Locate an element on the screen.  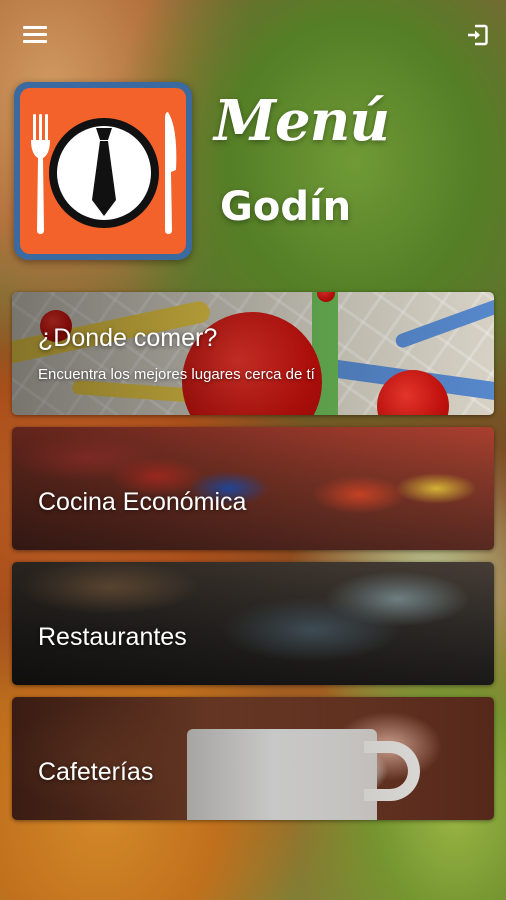
category-card-restaurantes: Restaurantes is located at coordinates (253, 623).